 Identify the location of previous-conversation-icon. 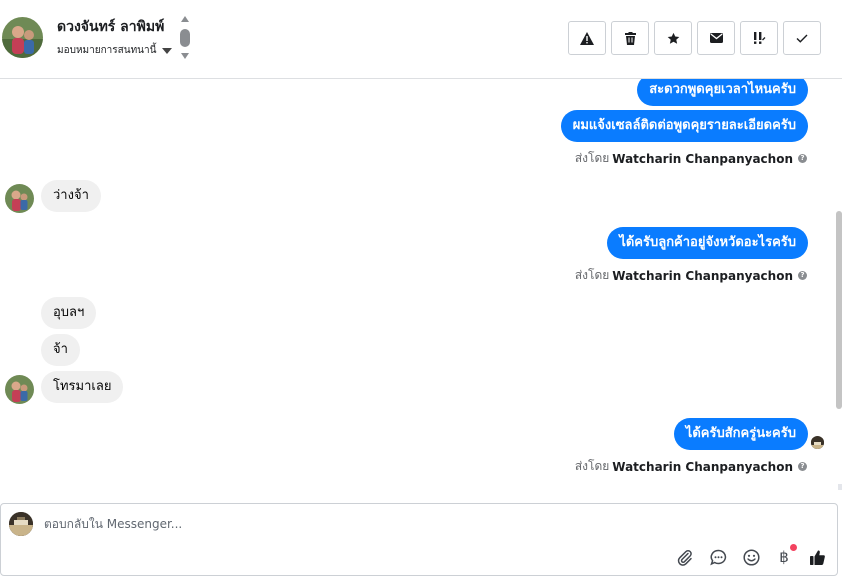
(185, 19).